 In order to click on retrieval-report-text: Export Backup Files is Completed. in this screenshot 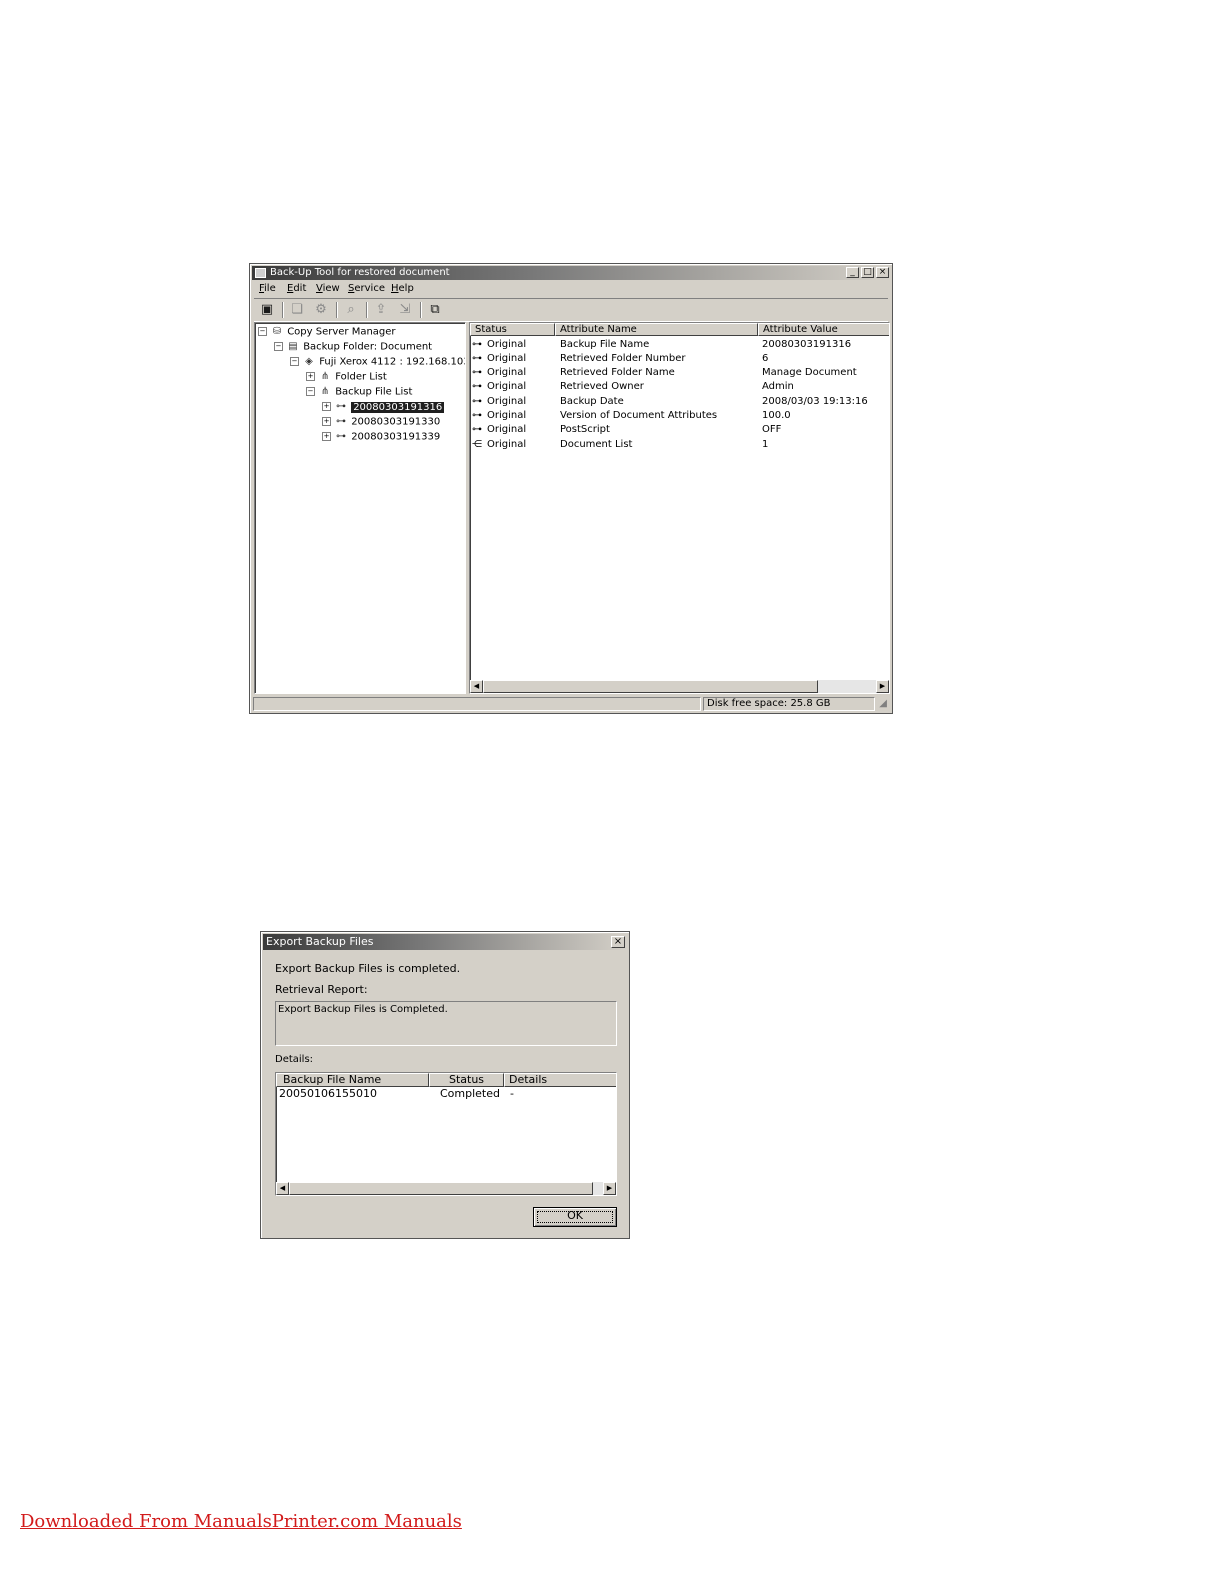, I will do `click(363, 1009)`.